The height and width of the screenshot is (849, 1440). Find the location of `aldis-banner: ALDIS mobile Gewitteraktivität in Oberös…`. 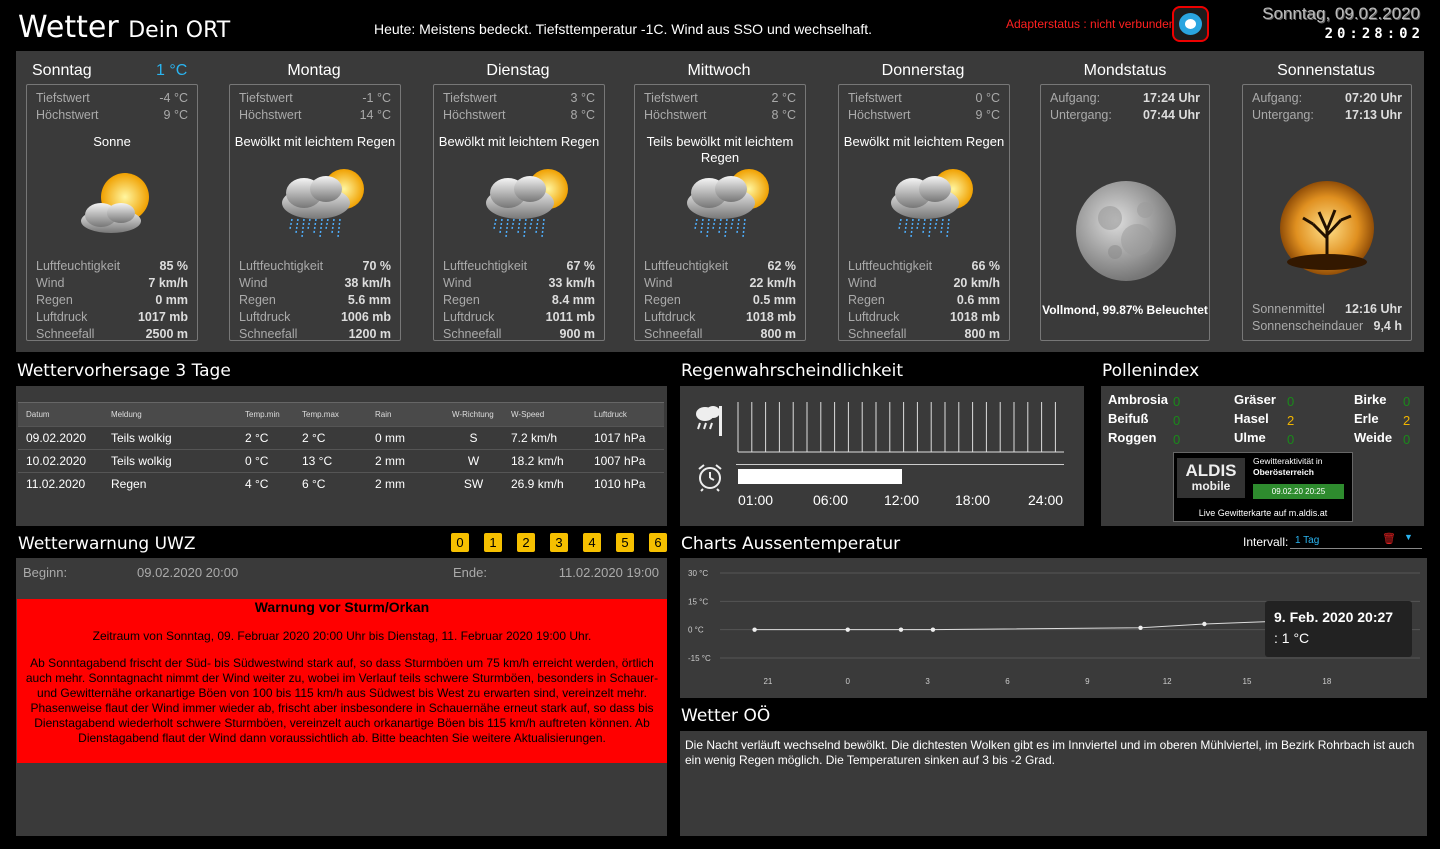

aldis-banner: ALDIS mobile Gewitteraktivität in Oberös… is located at coordinates (1263, 487).